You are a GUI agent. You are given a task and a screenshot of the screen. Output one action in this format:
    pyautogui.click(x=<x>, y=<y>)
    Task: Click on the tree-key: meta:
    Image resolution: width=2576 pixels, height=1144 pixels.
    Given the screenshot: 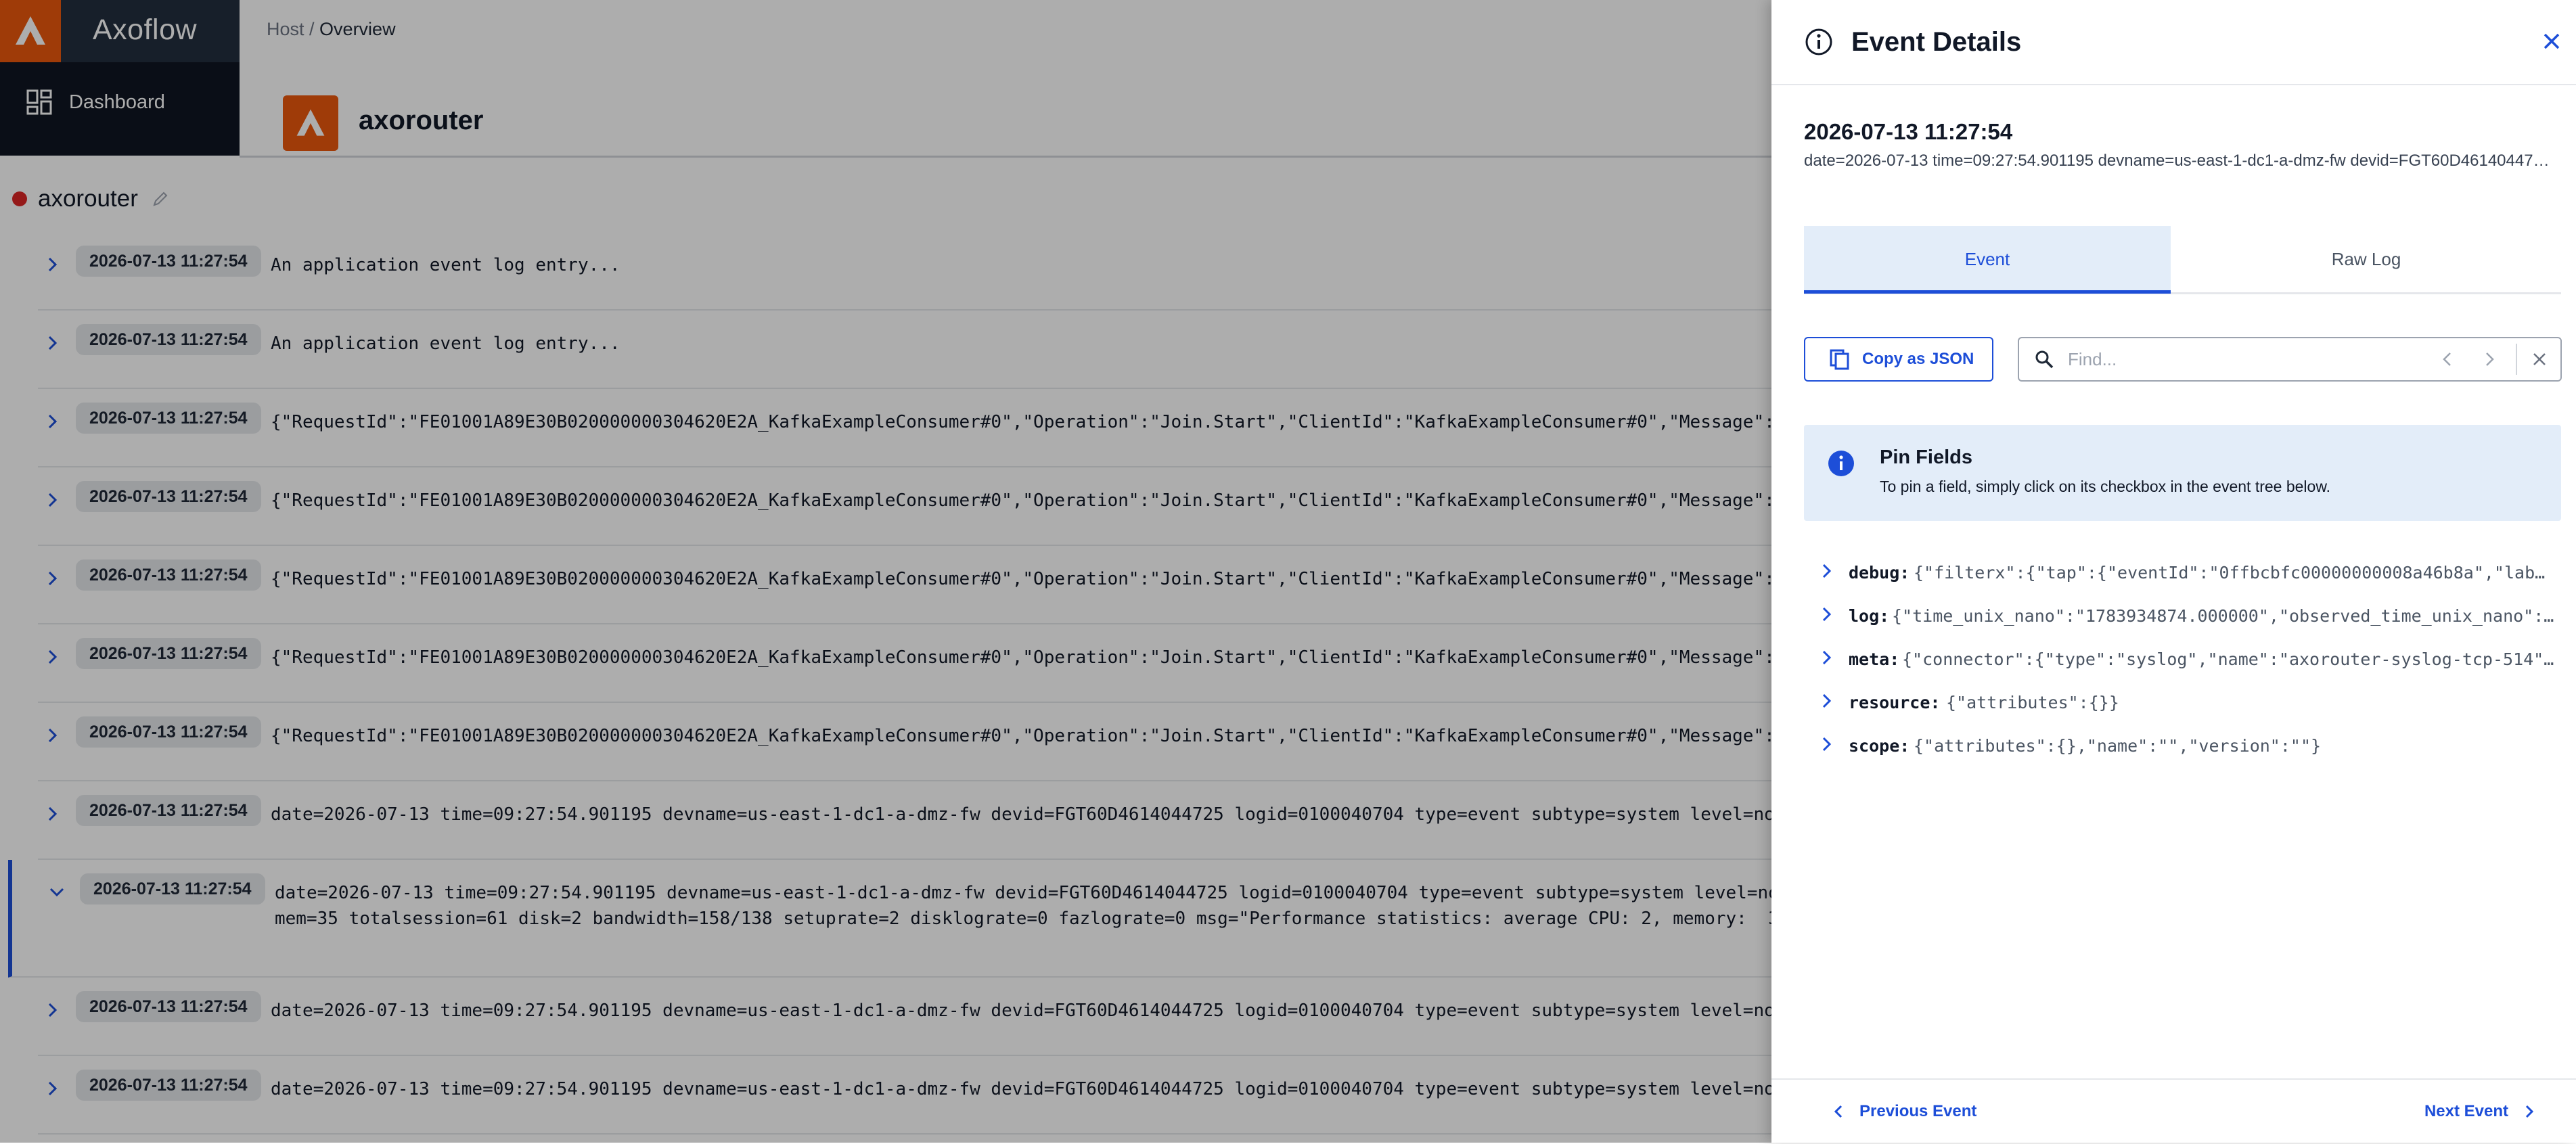 What is the action you would take?
    pyautogui.click(x=1875, y=659)
    